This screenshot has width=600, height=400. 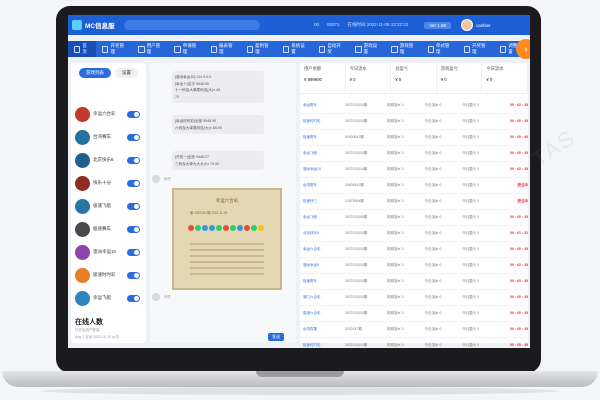 I want to click on laptop-notch, so click(x=300, y=374).